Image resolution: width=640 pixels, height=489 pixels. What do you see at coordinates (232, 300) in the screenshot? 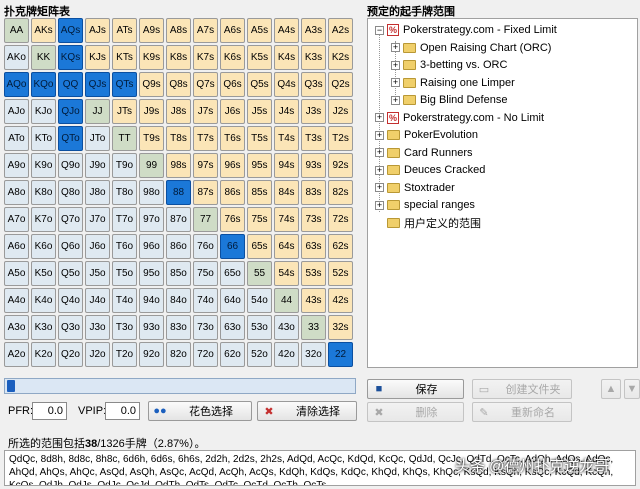
I see `hand-cell-64o: 64o` at bounding box center [232, 300].